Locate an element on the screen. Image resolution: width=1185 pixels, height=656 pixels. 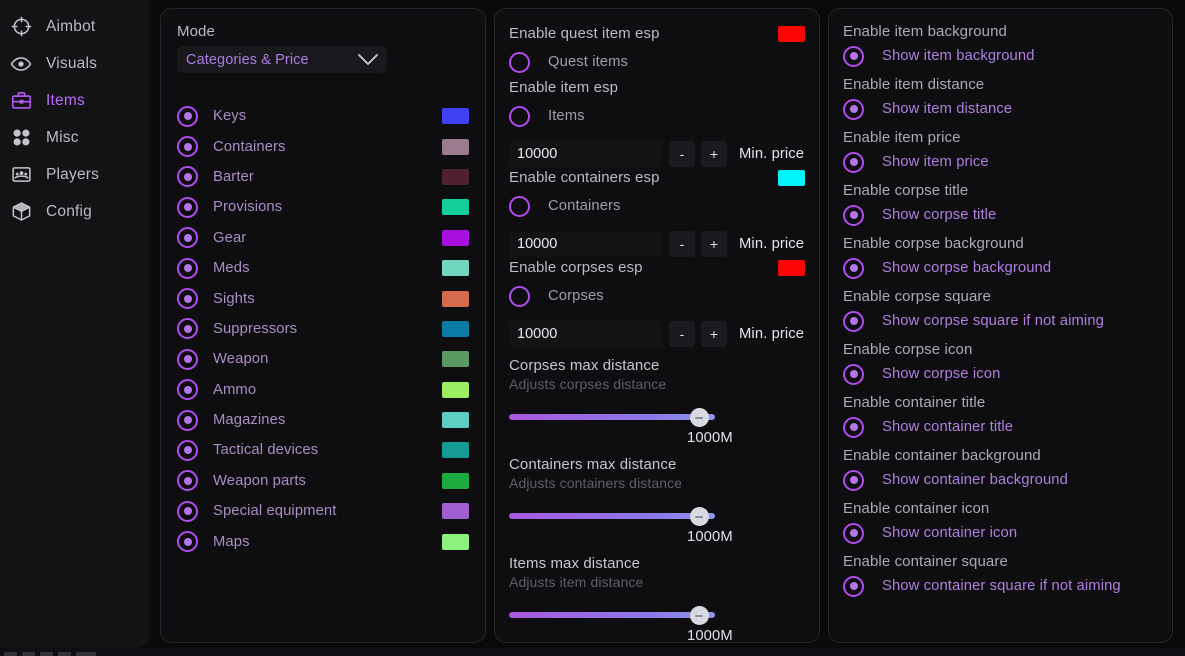
display-toggle-label: Show corpse background is located at coordinates (967, 268).